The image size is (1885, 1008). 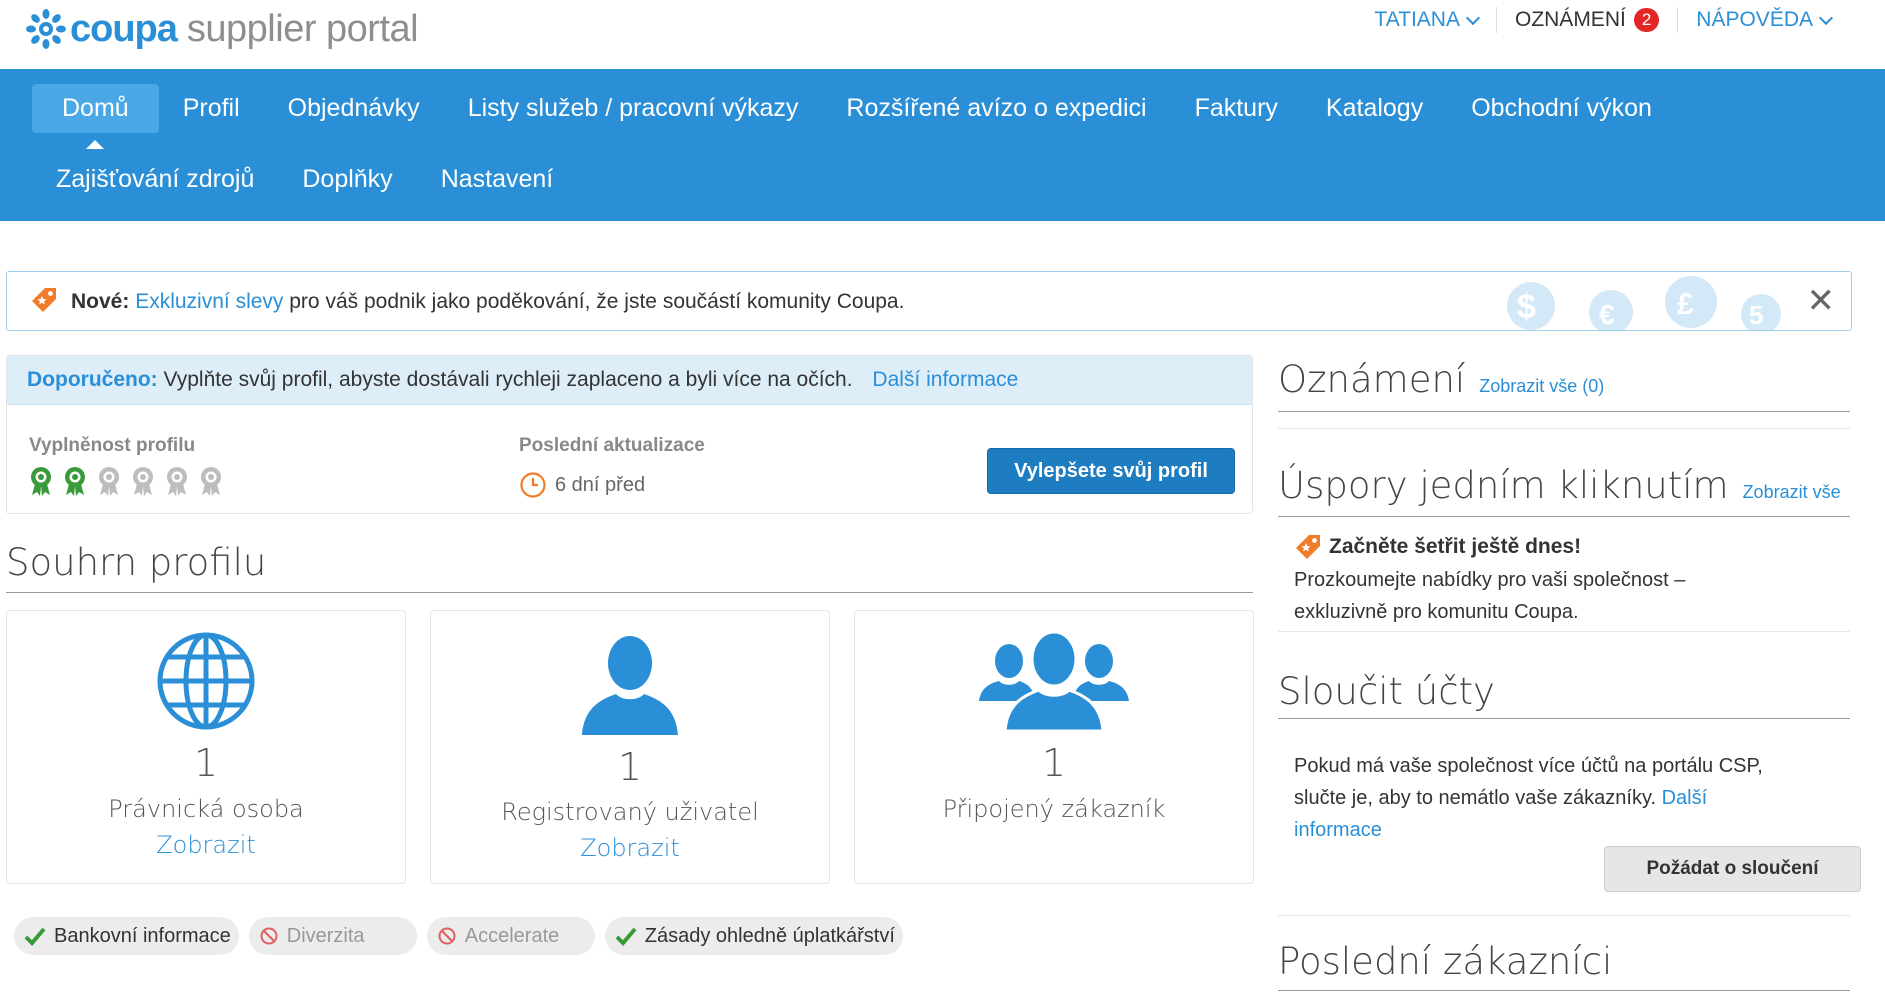 I want to click on help-menu-button: NÁPOVĚDA, so click(x=1763, y=20).